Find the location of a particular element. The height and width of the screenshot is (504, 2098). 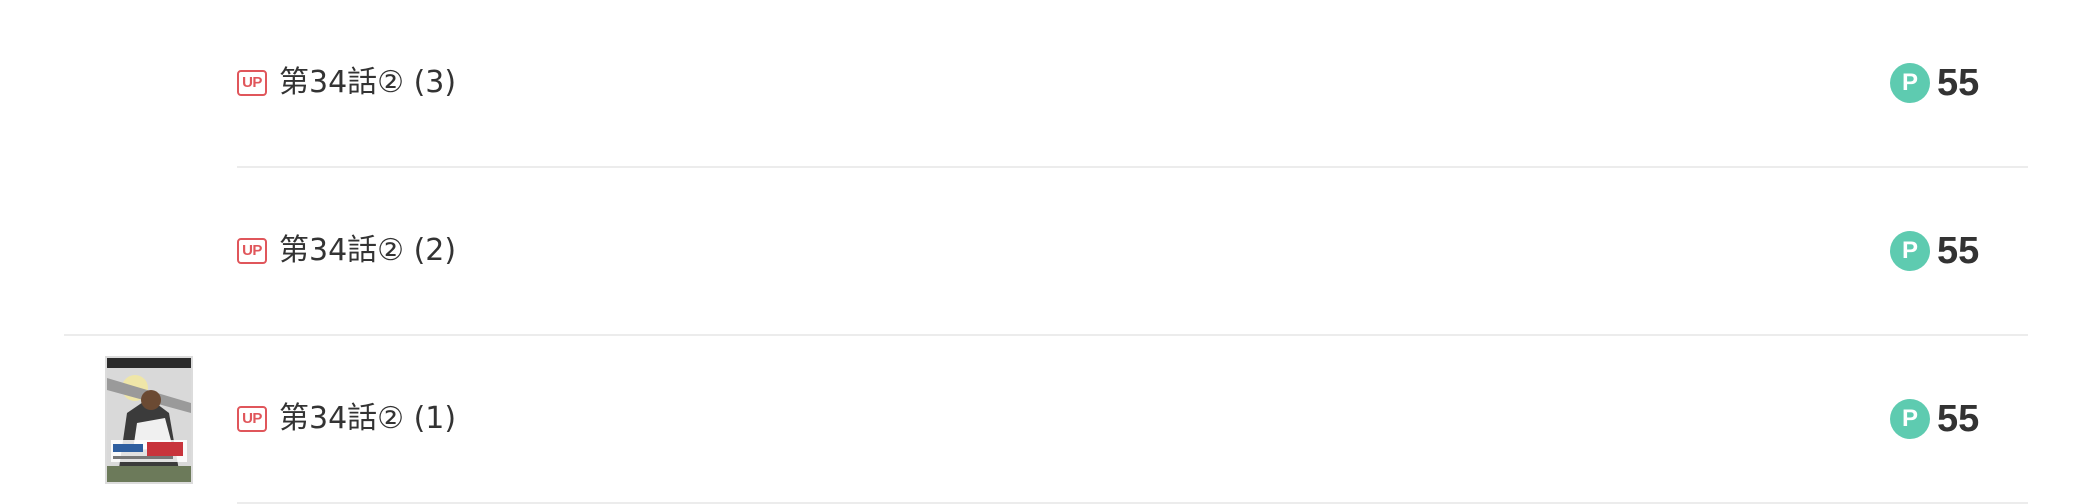

episode-title: 第34話② (1) is located at coordinates (368, 418).